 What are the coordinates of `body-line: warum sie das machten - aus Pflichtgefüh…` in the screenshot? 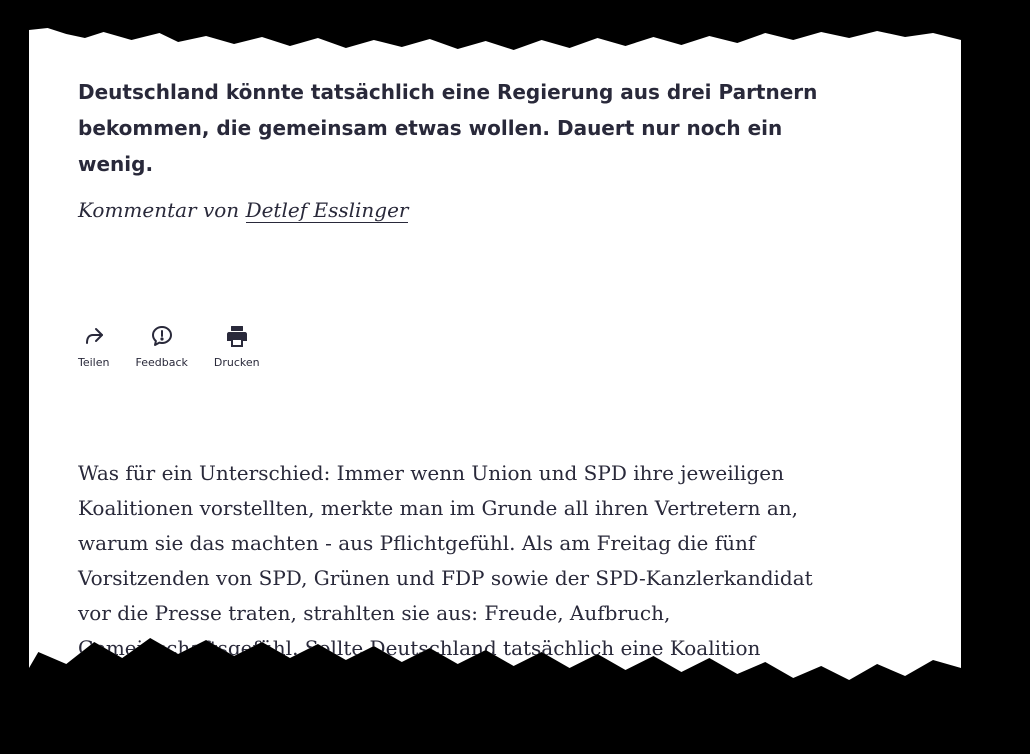 It's located at (417, 543).